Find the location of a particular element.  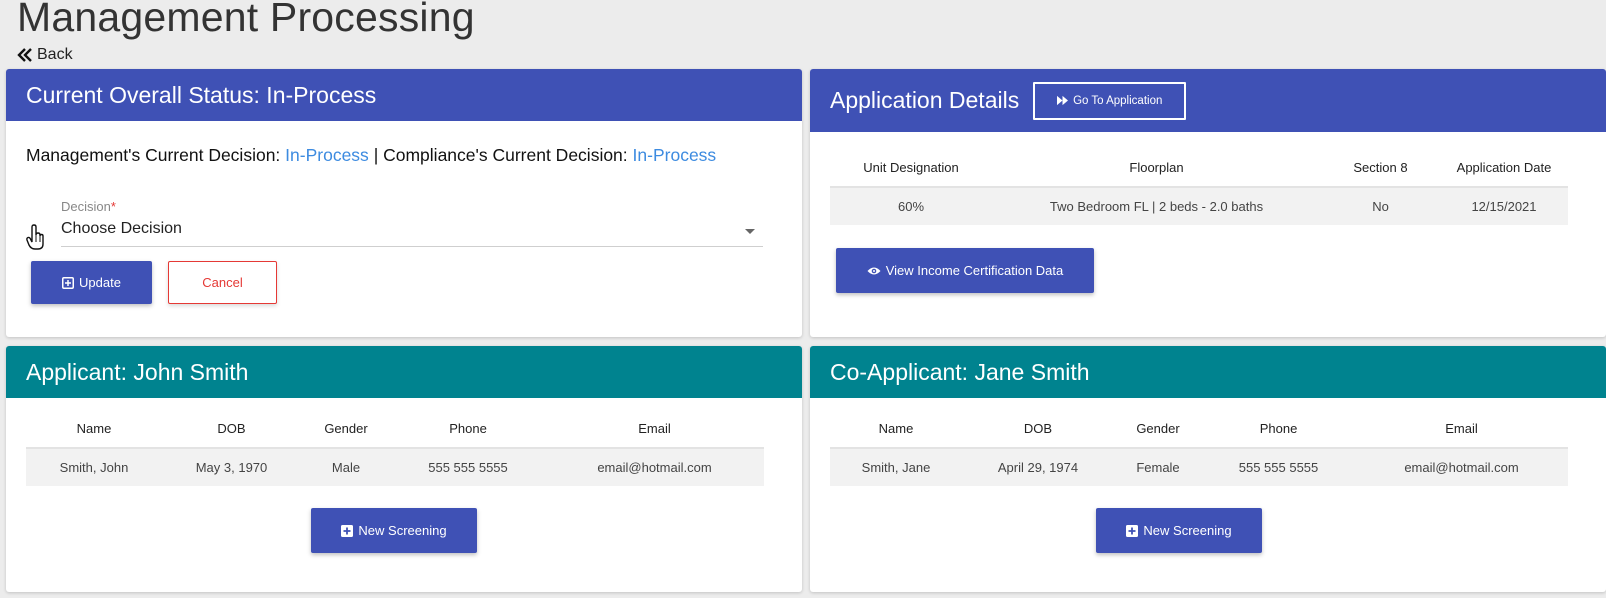

table-cell: Male is located at coordinates (346, 467).